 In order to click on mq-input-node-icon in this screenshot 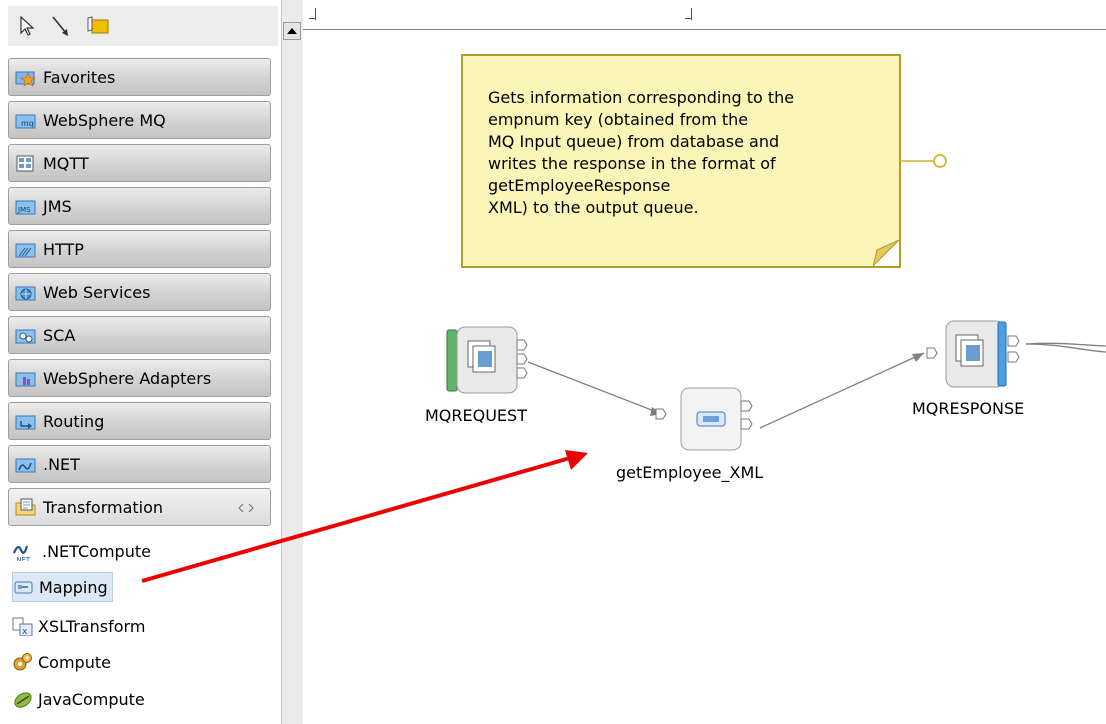, I will do `click(487, 360)`.